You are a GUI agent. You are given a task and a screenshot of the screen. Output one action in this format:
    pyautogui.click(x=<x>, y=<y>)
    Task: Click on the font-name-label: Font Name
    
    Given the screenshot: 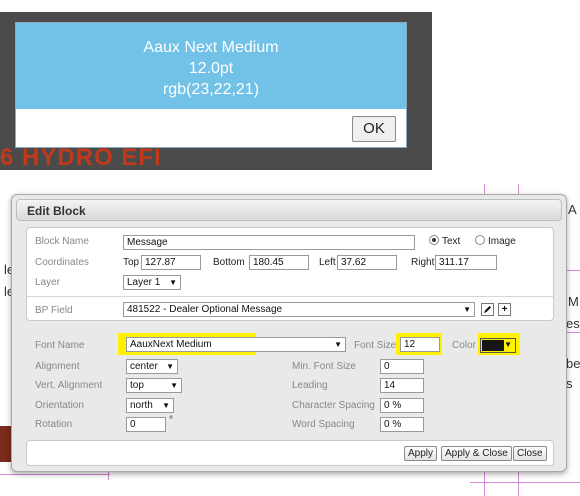 What is the action you would take?
    pyautogui.click(x=60, y=345)
    